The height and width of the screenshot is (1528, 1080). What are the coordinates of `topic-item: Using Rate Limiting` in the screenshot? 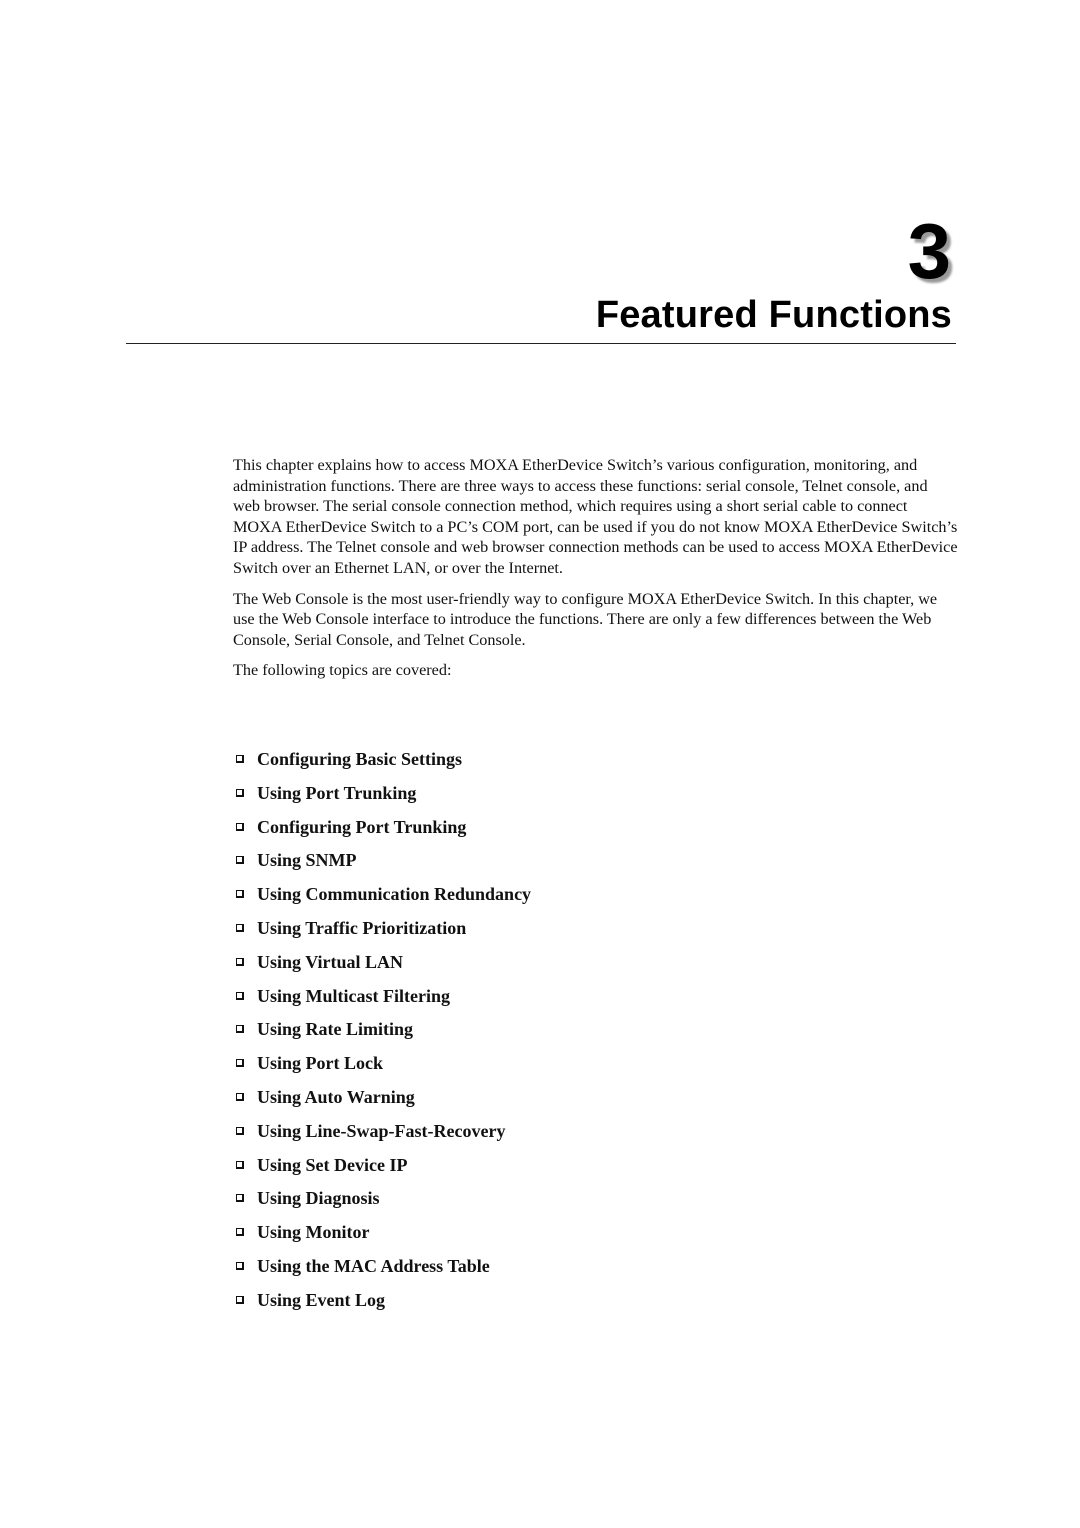 It's located at (383, 1035).